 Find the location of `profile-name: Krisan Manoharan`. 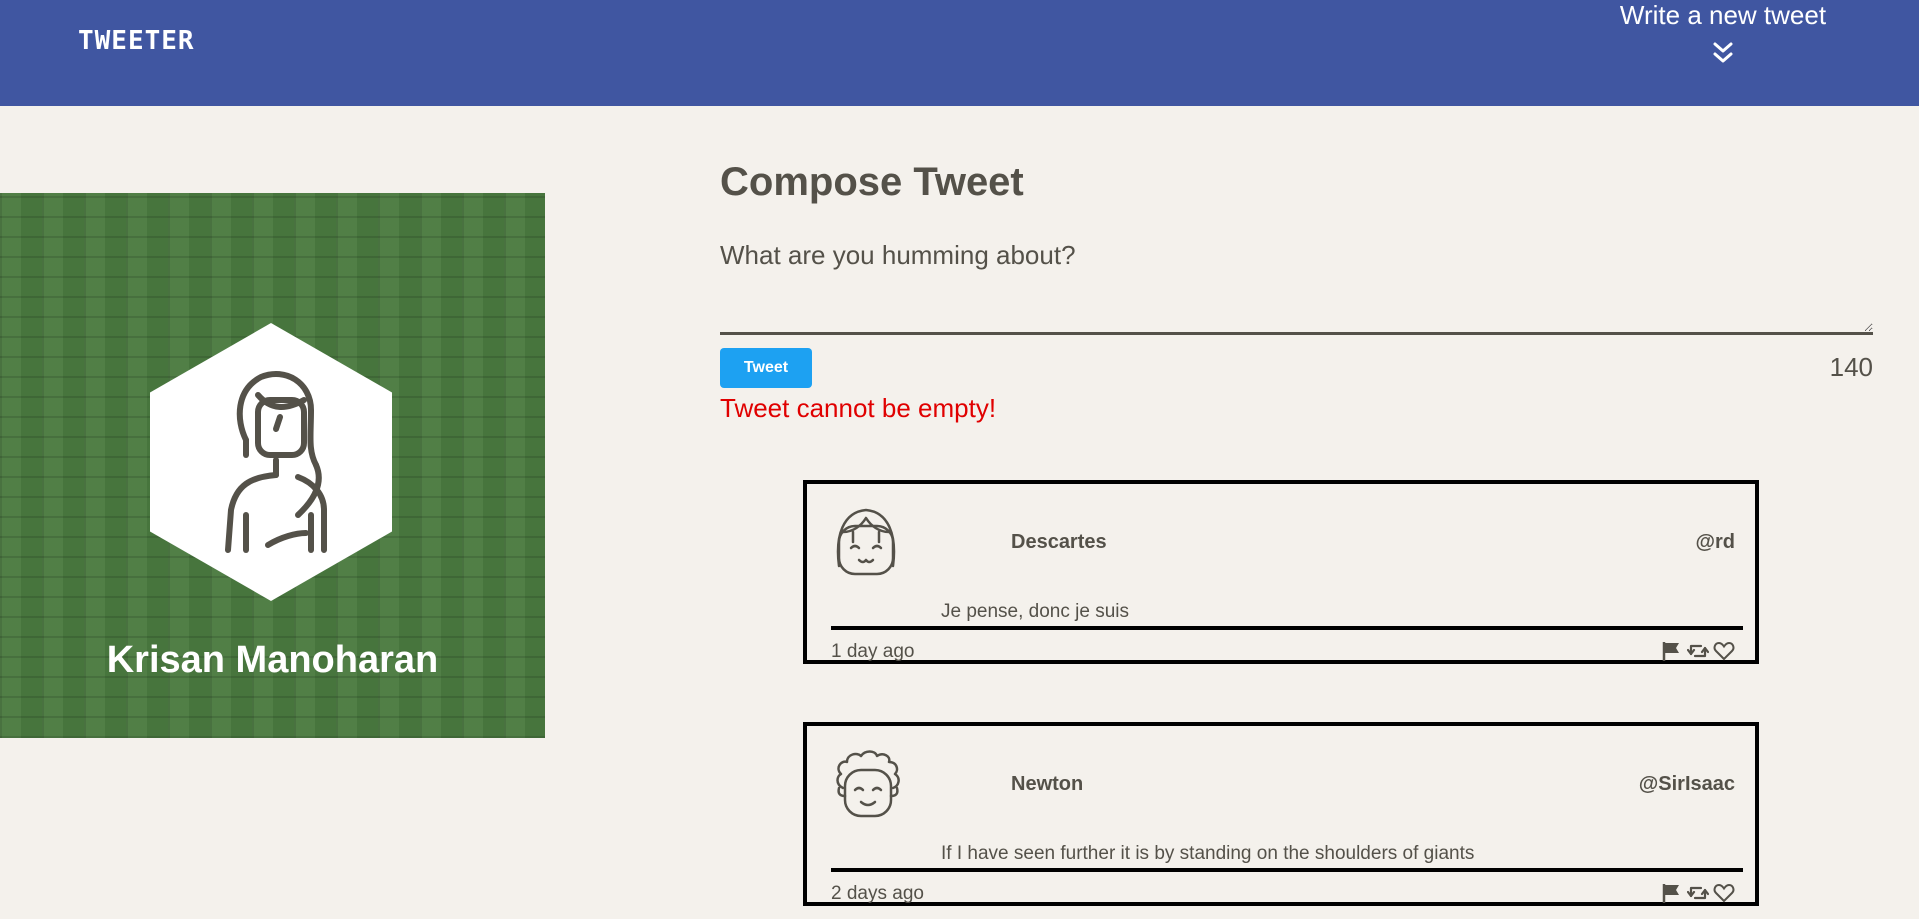

profile-name: Krisan Manoharan is located at coordinates (272, 660).